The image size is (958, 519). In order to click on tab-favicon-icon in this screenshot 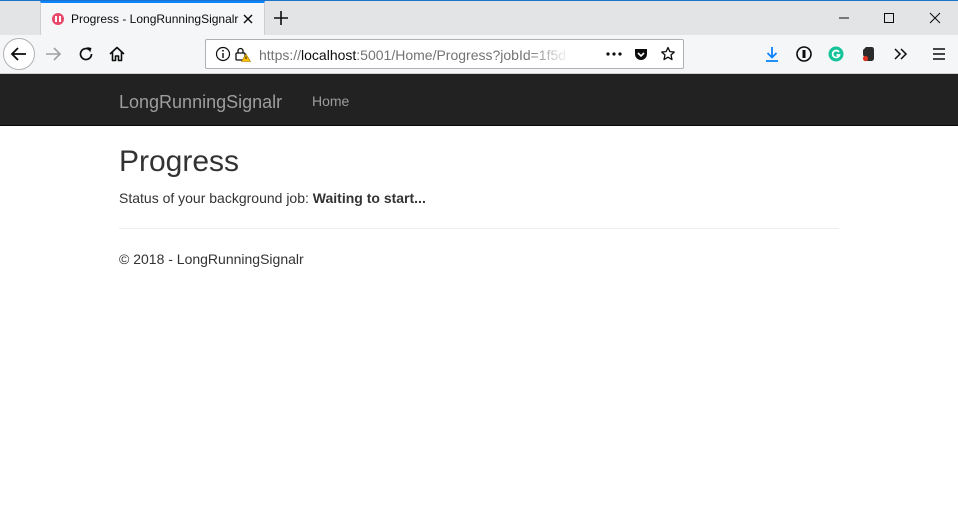, I will do `click(58, 19)`.